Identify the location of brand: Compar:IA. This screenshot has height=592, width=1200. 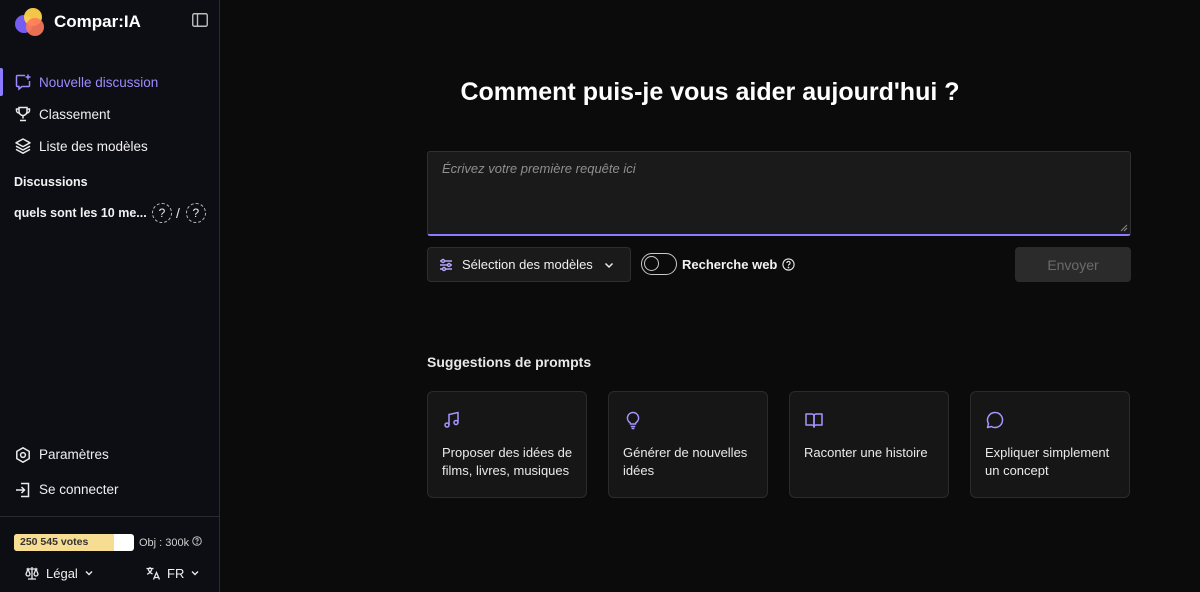
(77, 22).